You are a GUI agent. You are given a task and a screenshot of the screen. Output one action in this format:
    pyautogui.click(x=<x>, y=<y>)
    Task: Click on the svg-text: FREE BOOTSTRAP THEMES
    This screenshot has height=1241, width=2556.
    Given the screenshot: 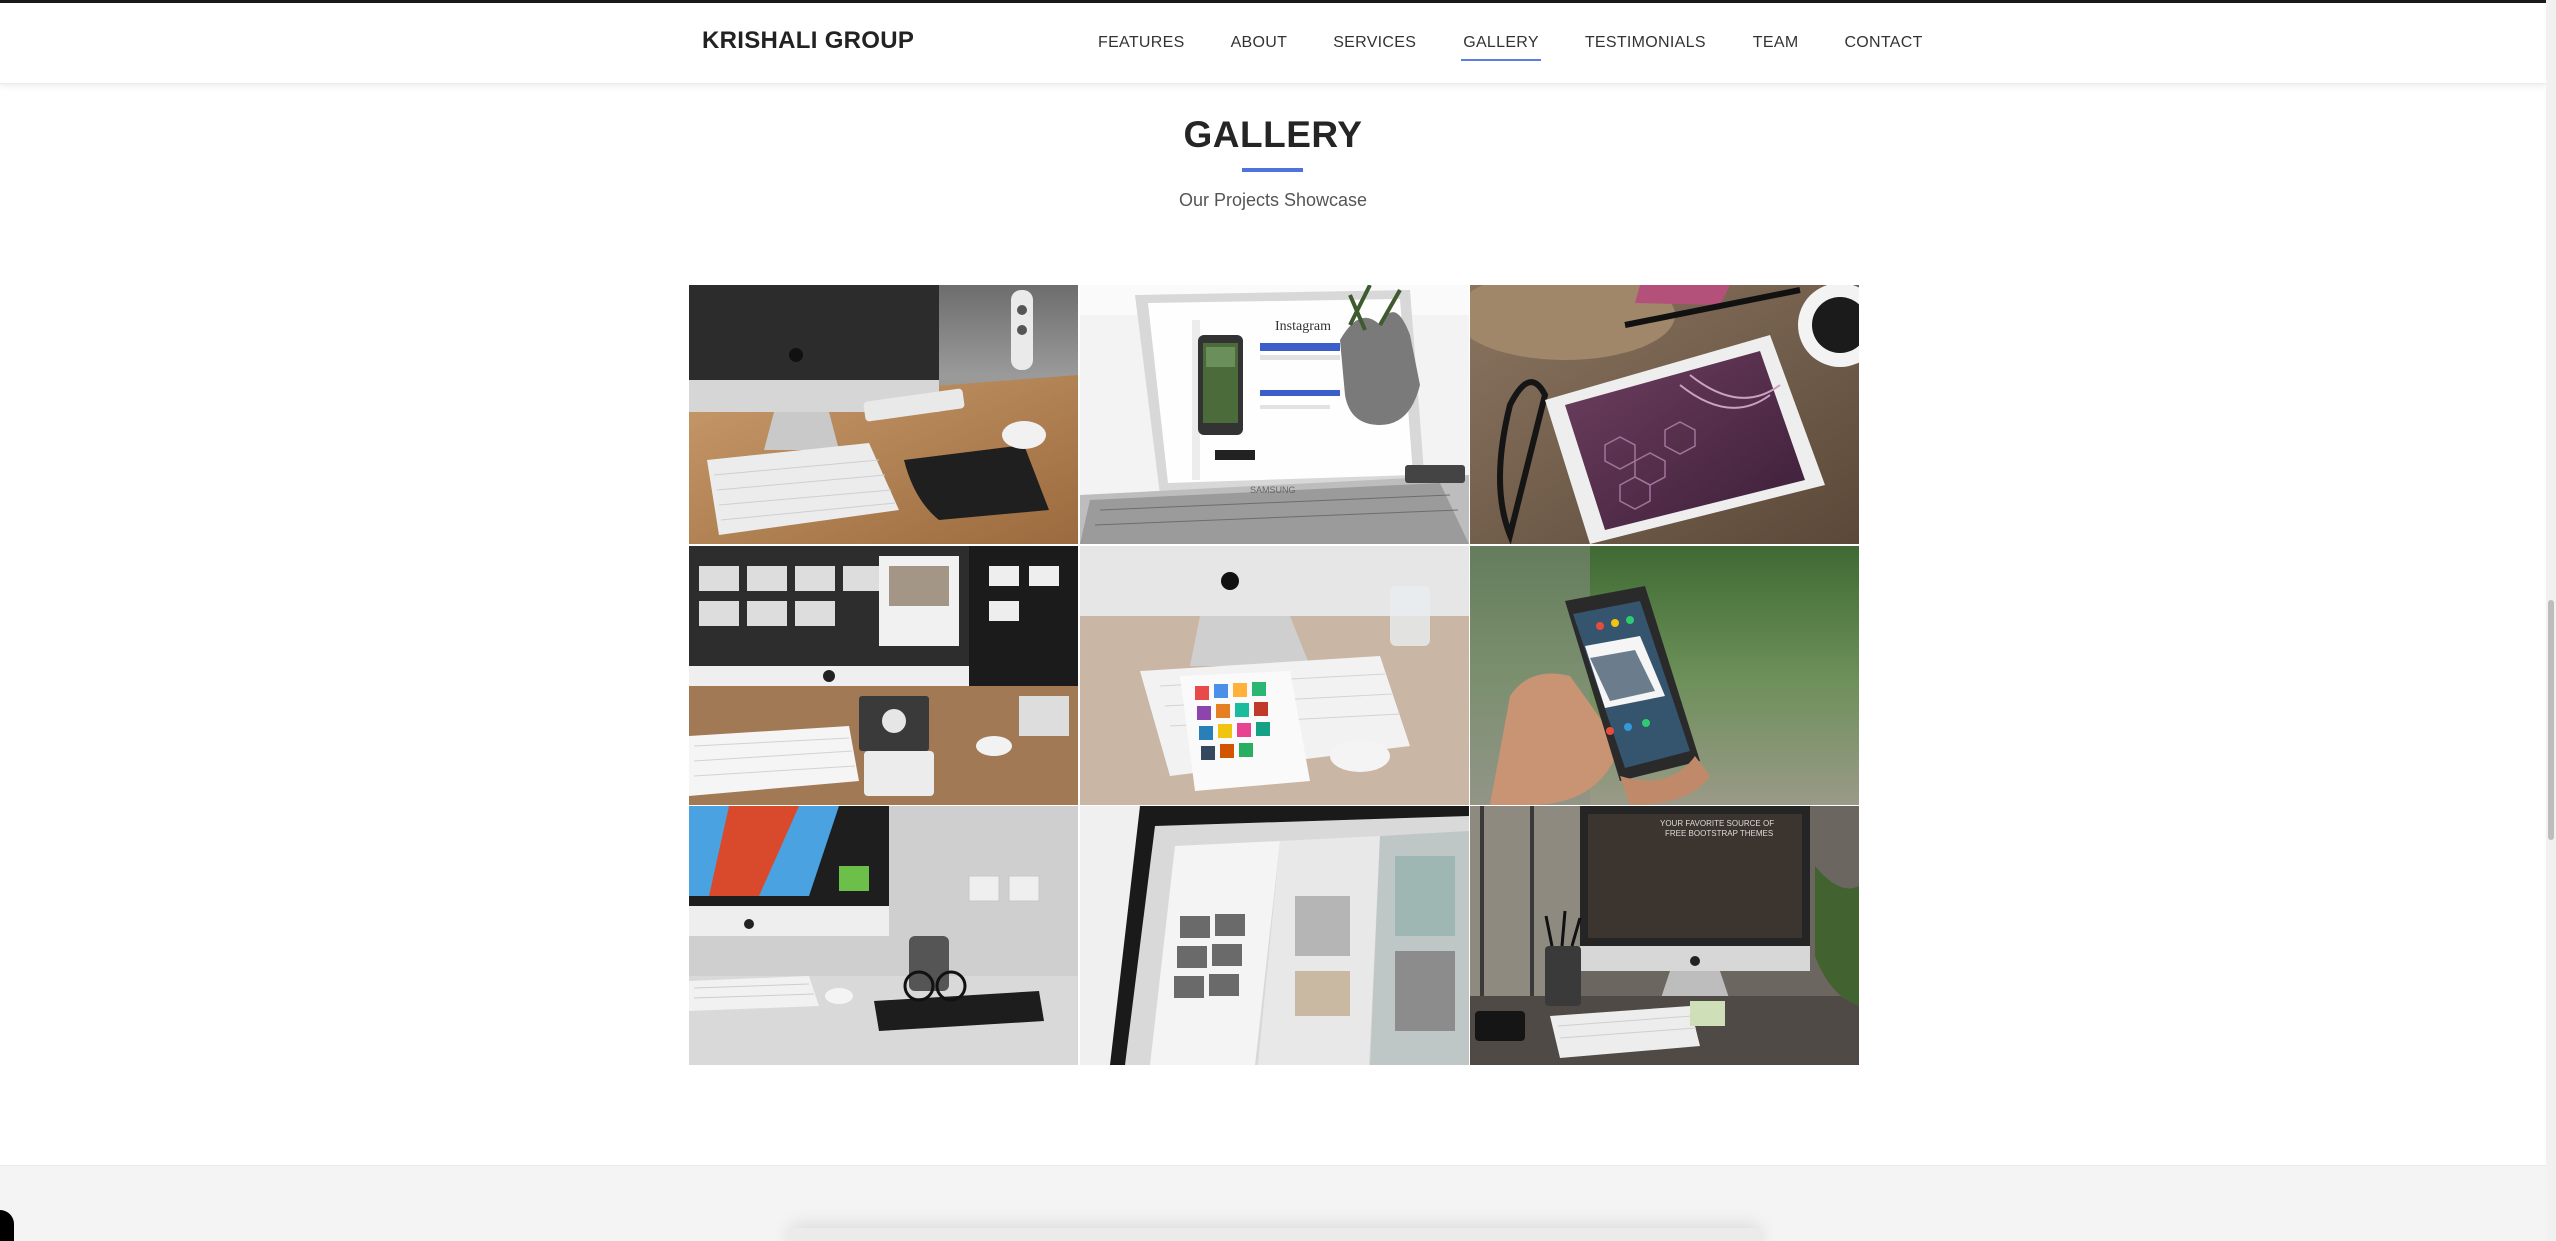 What is the action you would take?
    pyautogui.click(x=1719, y=833)
    